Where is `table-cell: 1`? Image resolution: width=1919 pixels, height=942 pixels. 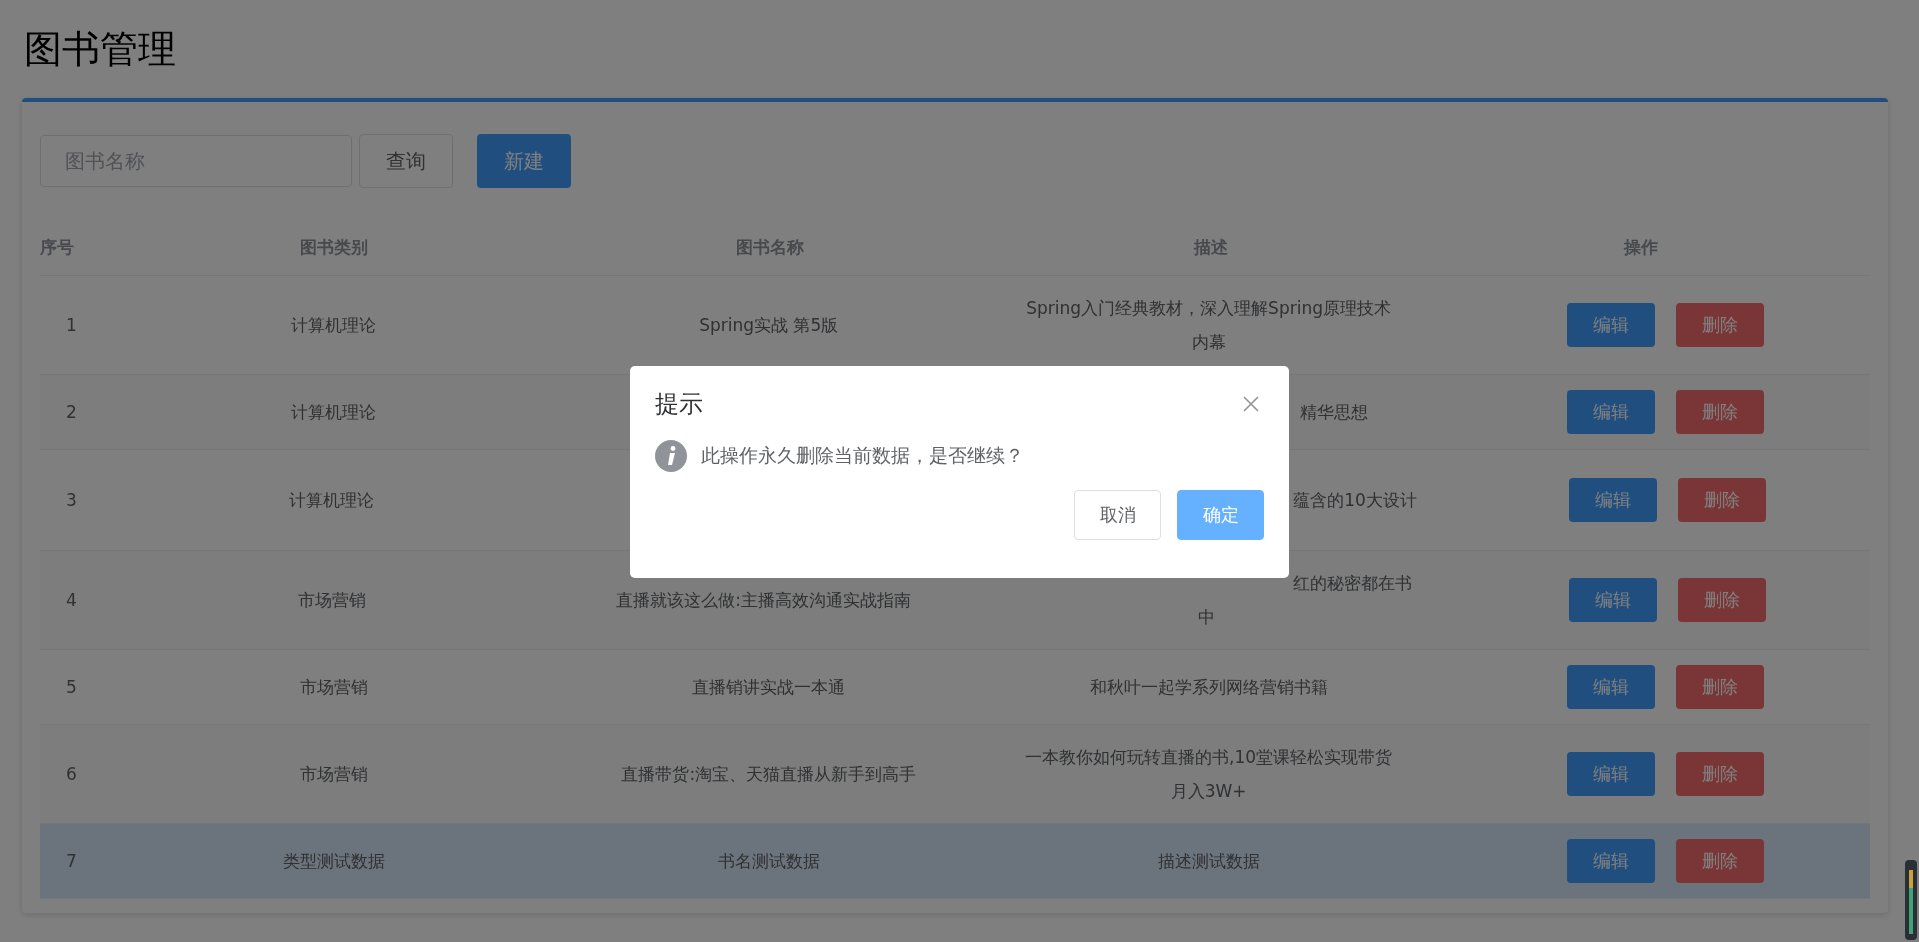 table-cell: 1 is located at coordinates (71, 325).